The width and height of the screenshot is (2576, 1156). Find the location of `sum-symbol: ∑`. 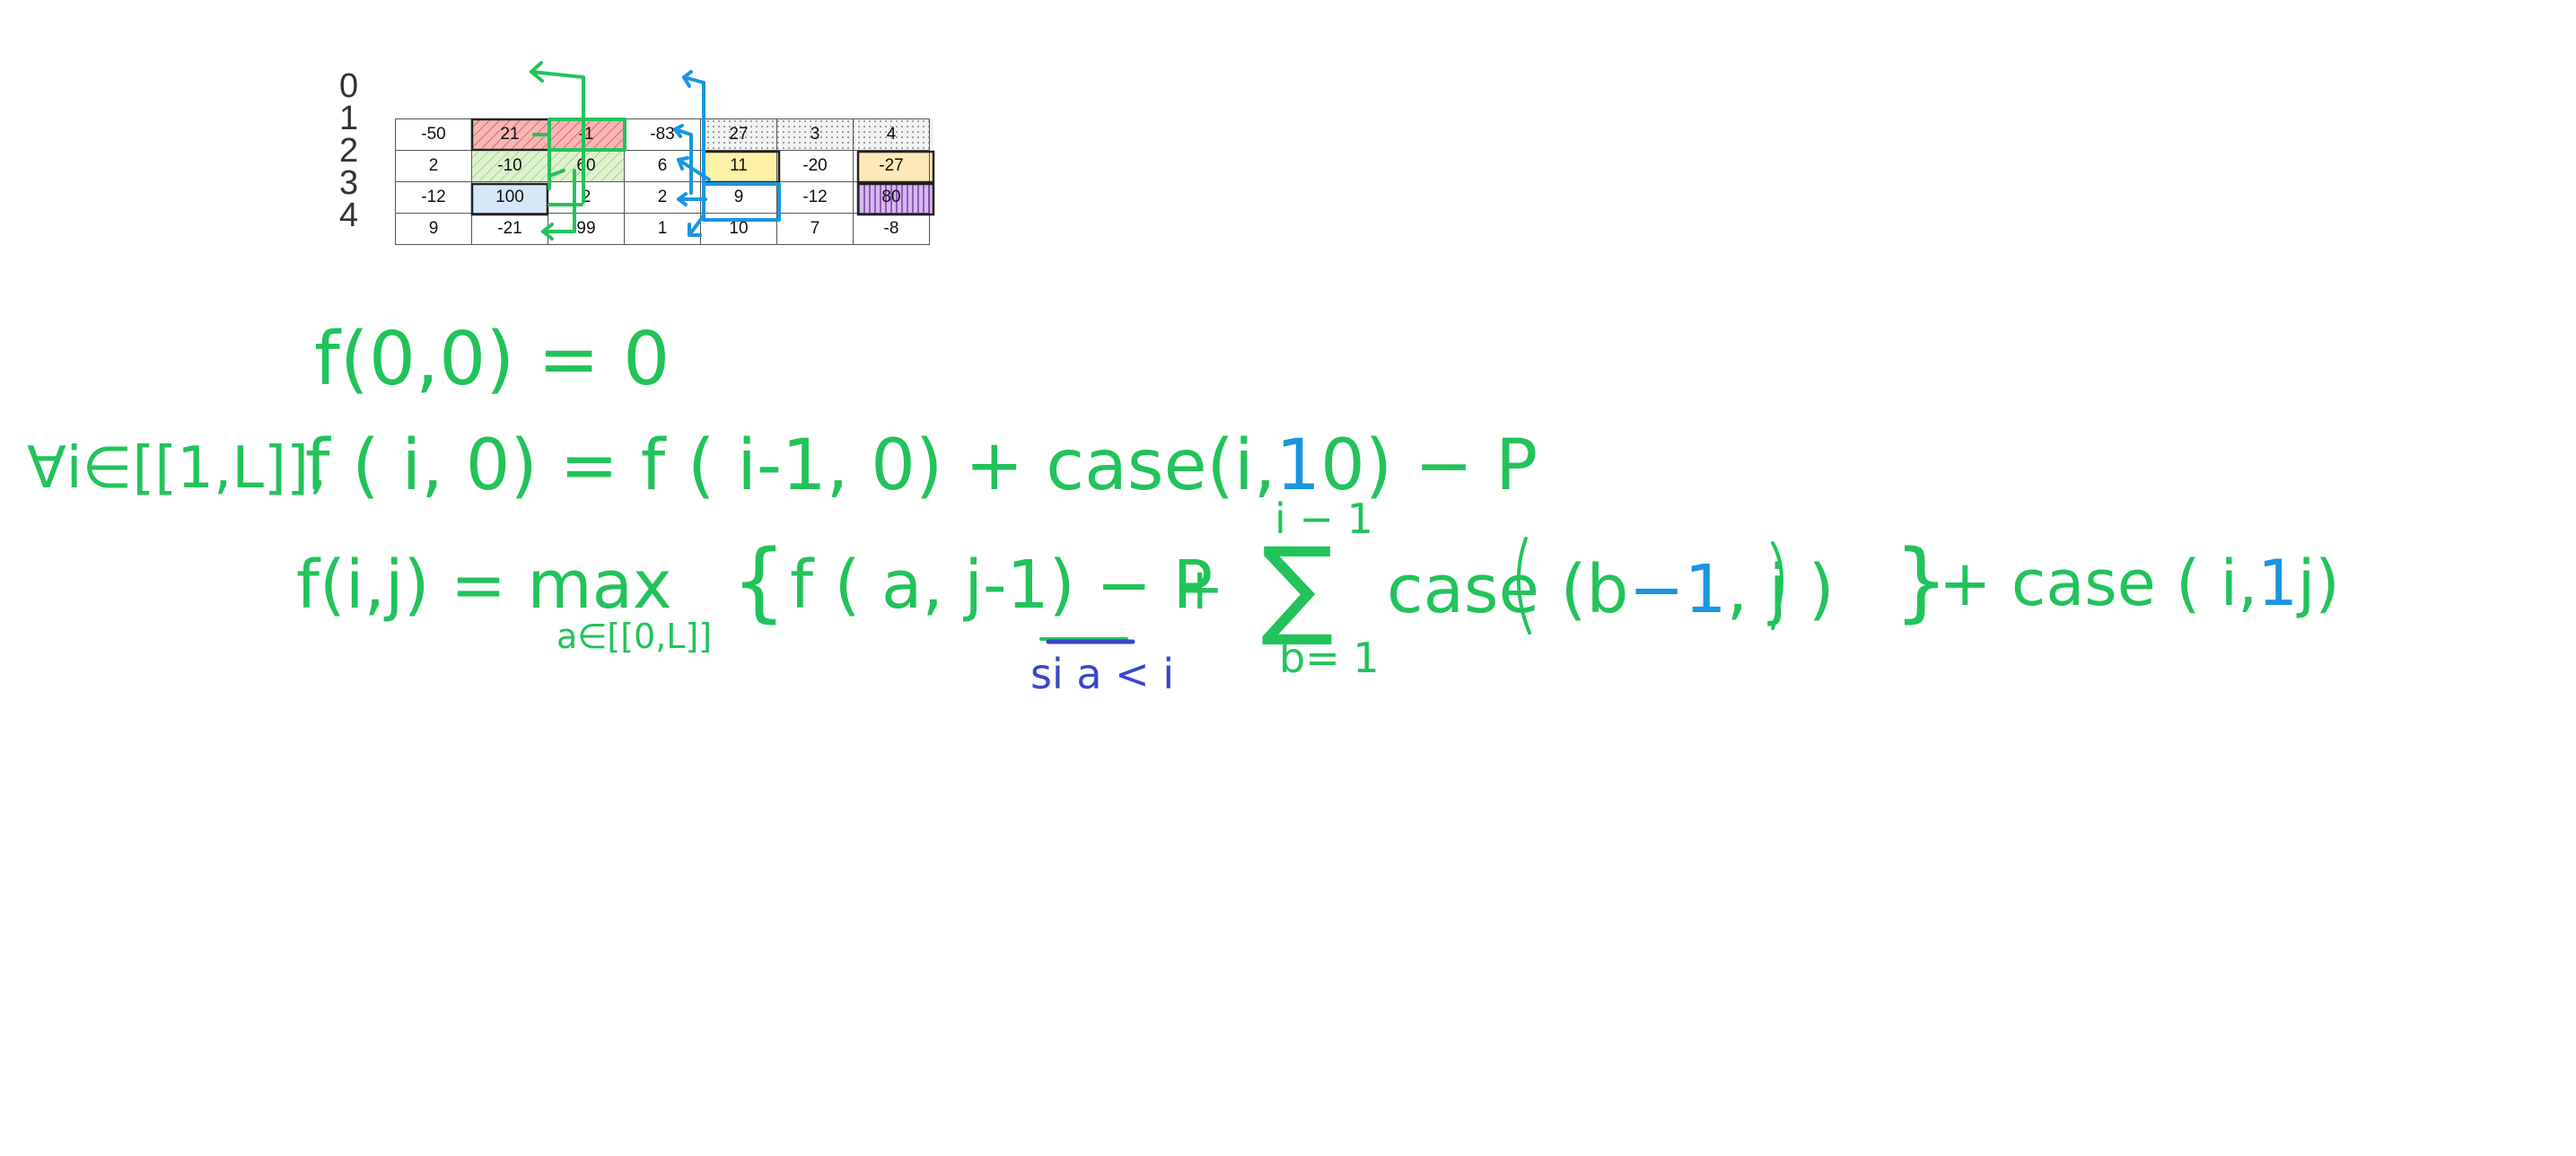

sum-symbol: ∑ is located at coordinates (1297, 587).